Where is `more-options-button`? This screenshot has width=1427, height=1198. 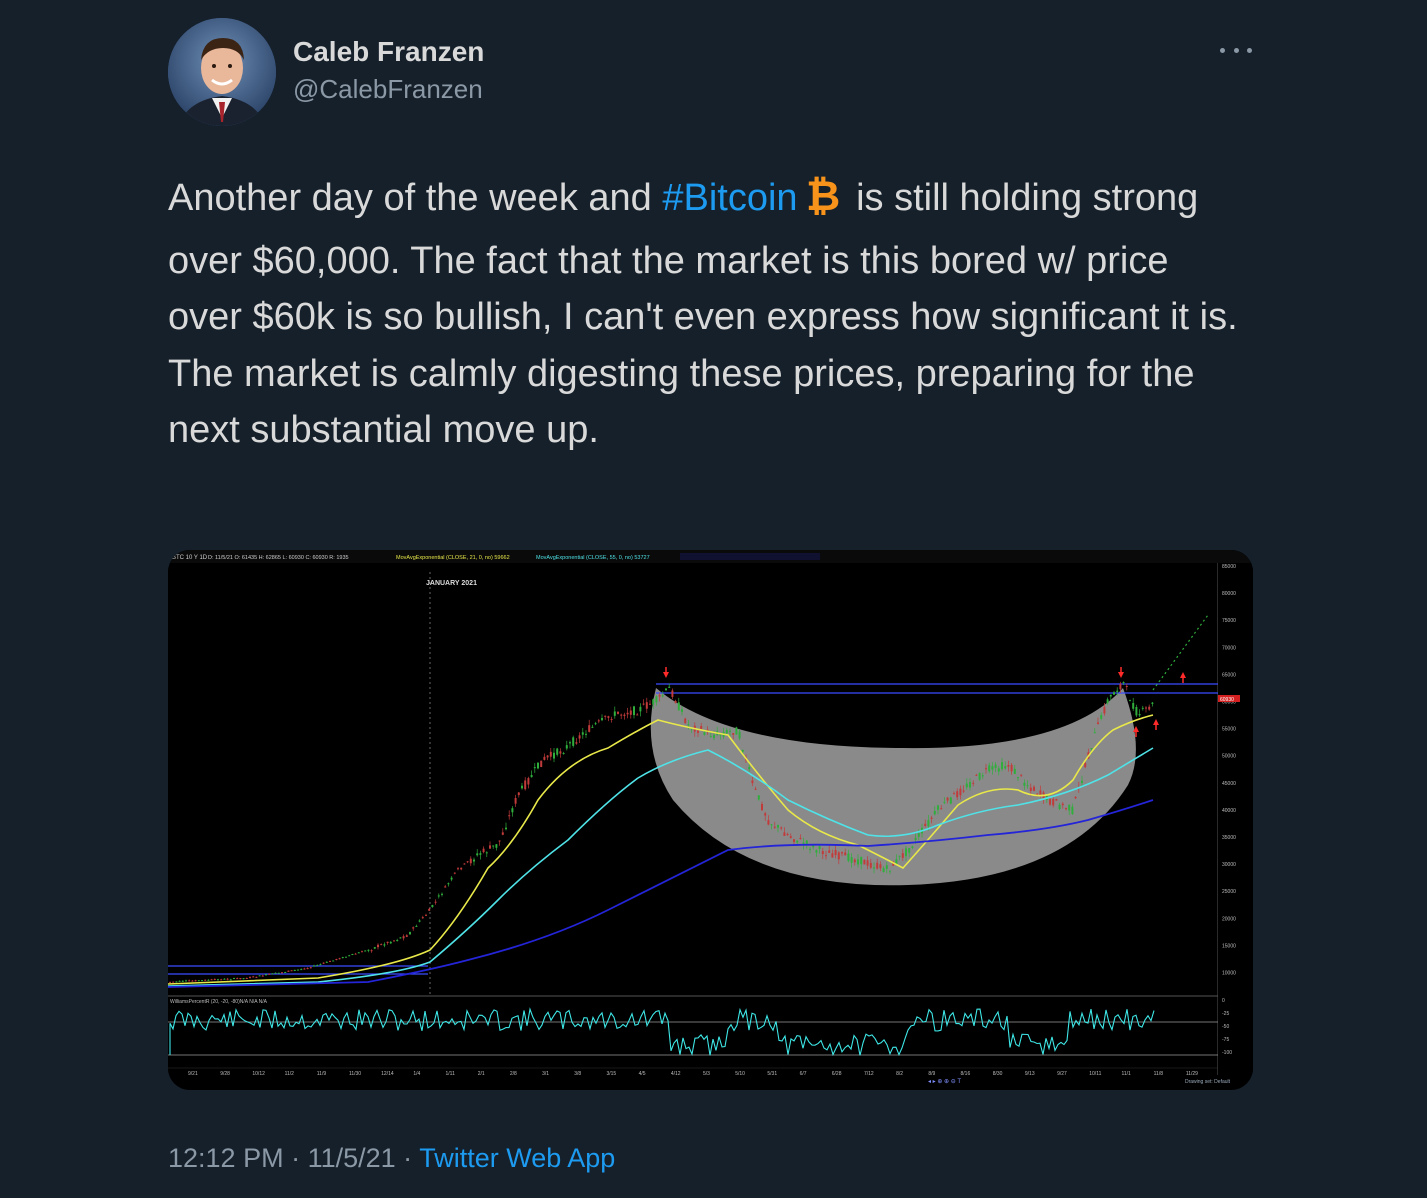 more-options-button is located at coordinates (1236, 50).